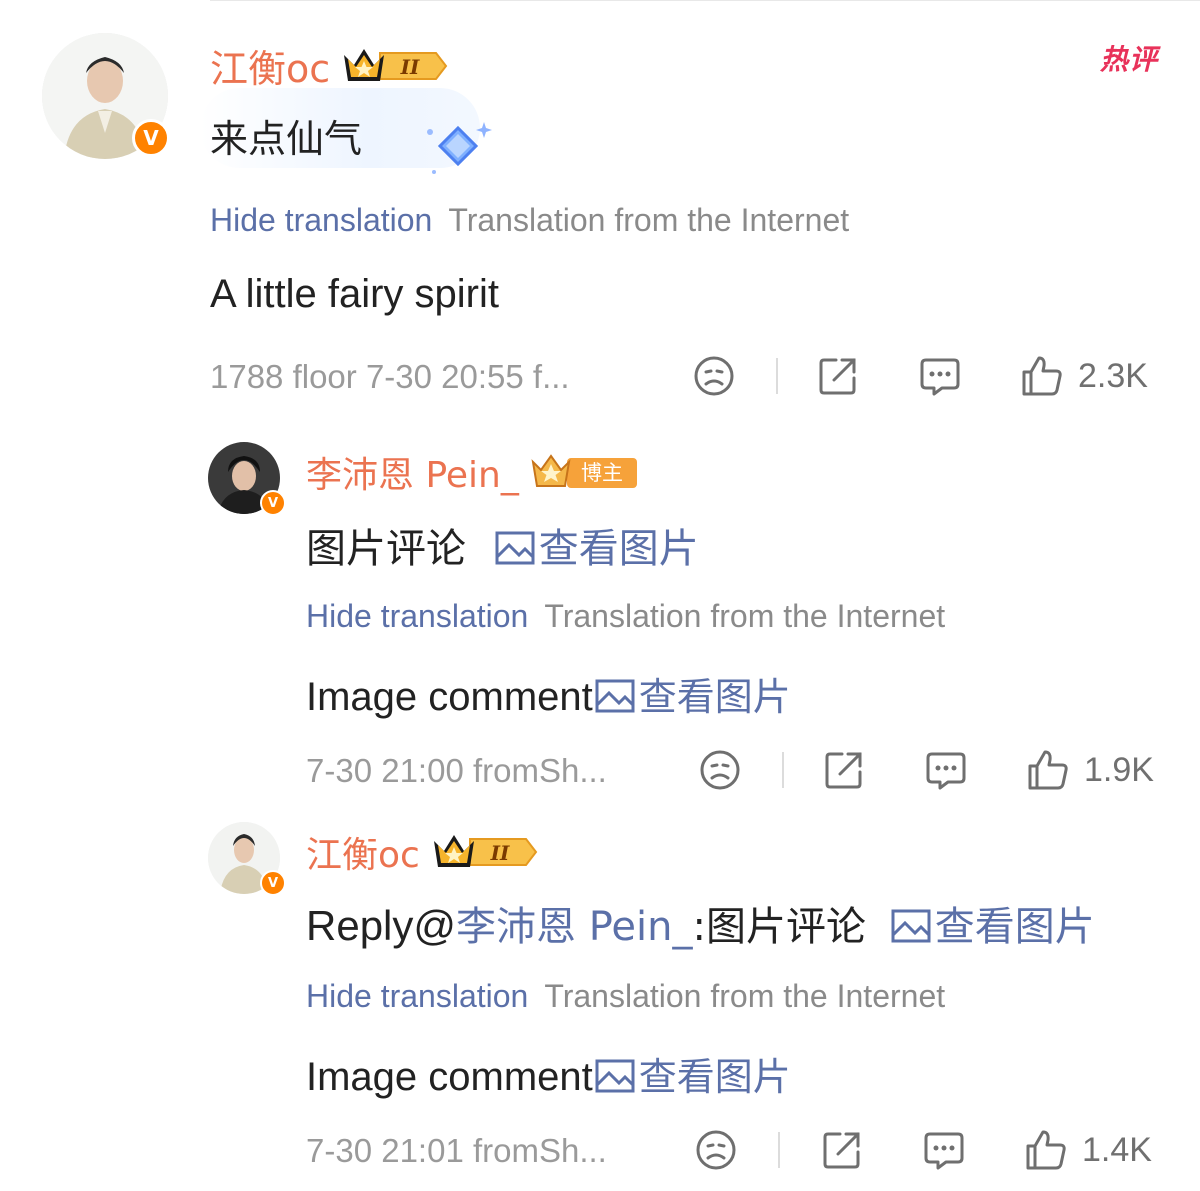  I want to click on like-button: 1.9K, so click(1090, 770).